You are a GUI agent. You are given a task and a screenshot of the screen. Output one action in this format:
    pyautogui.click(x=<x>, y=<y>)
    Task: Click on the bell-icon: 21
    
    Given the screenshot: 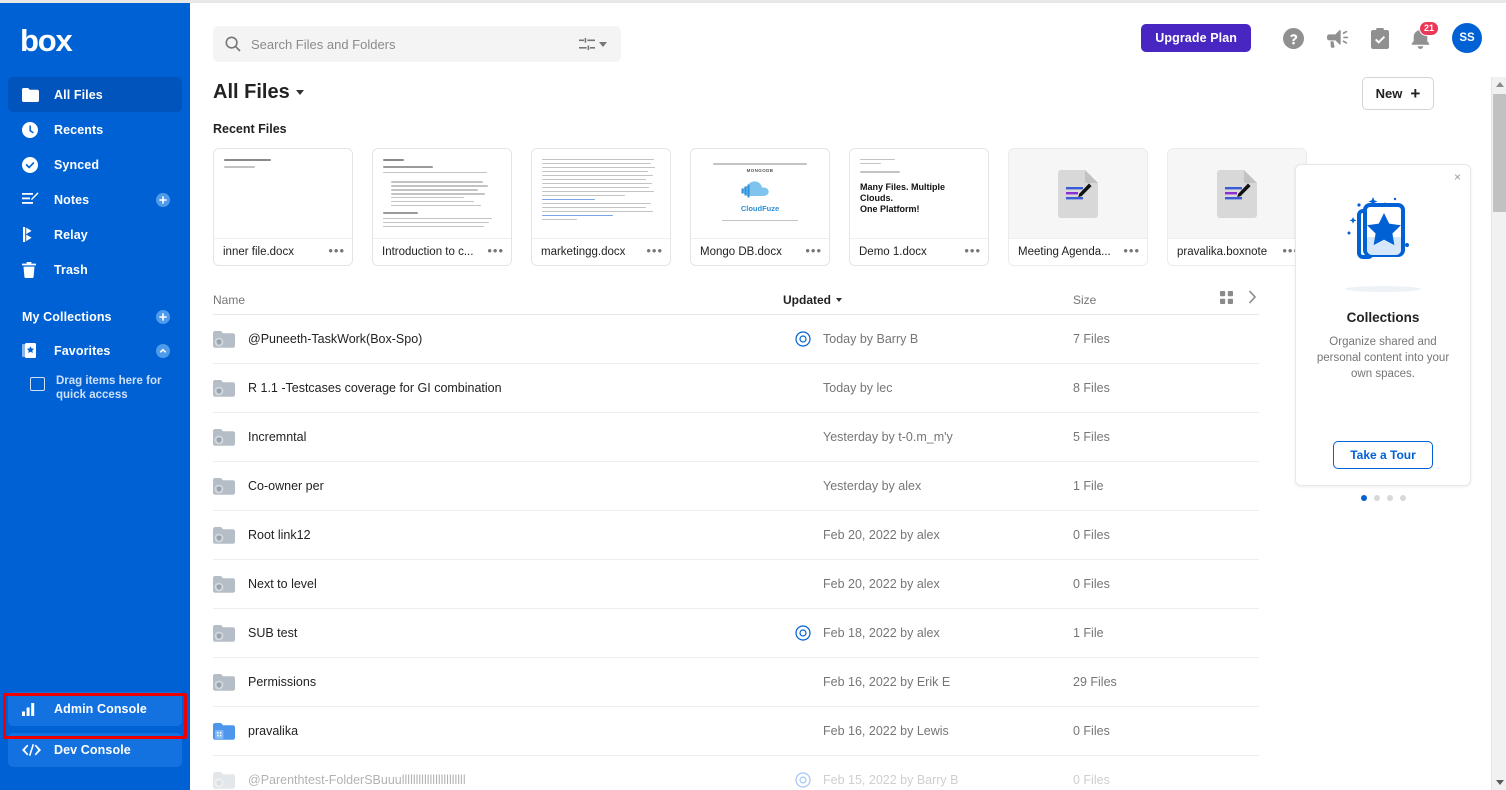 What is the action you would take?
    pyautogui.click(x=1425, y=34)
    